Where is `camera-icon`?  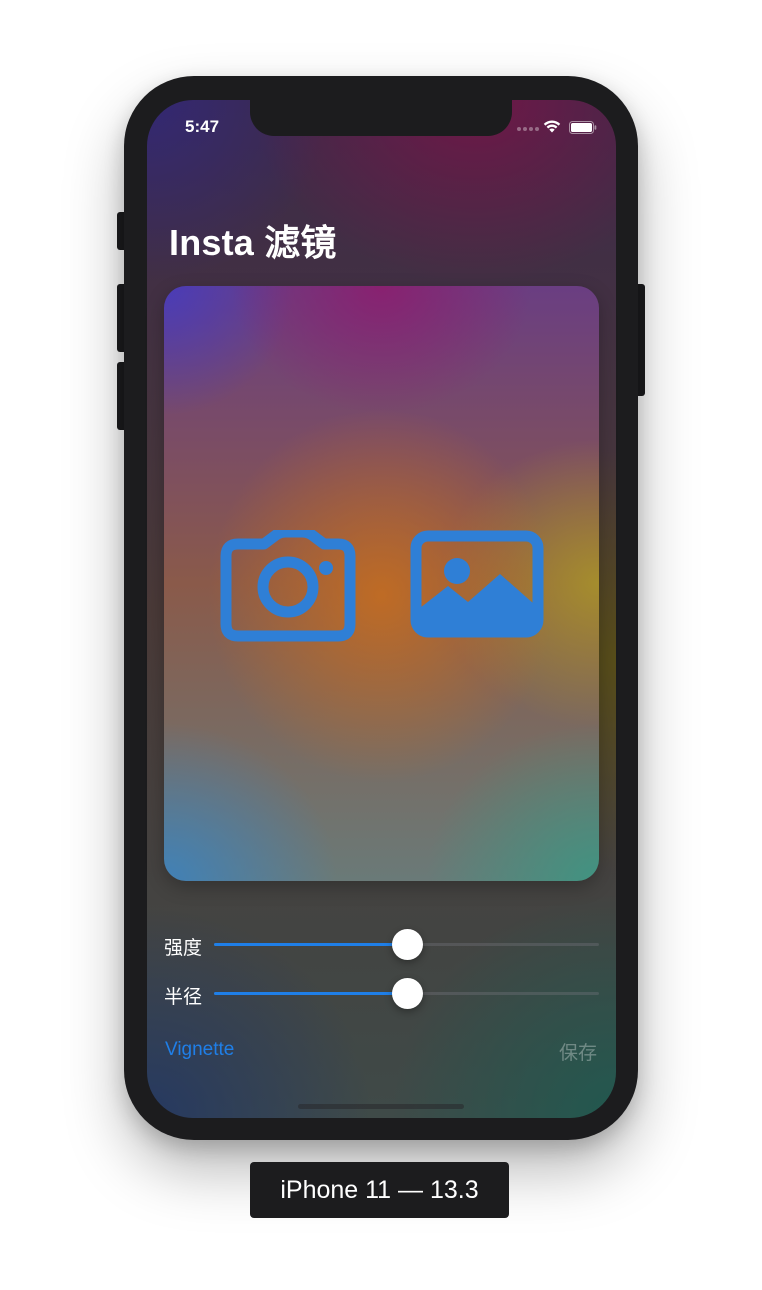 camera-icon is located at coordinates (288, 584).